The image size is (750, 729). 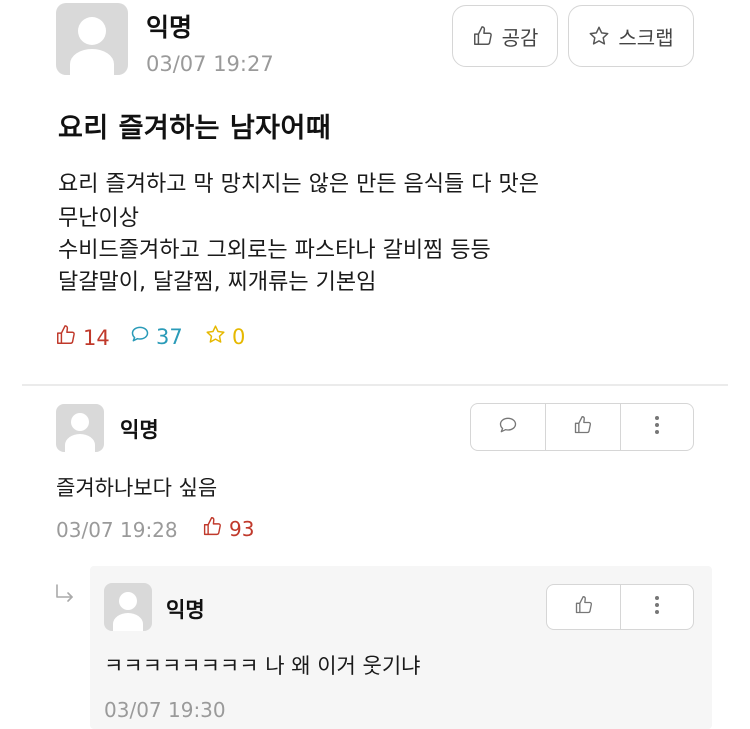 What do you see at coordinates (262, 666) in the screenshot?
I see `reply-text: ㅋㅋㅋㅋㅋㅋㅋㅋ 나 왜 이거 웃기냐` at bounding box center [262, 666].